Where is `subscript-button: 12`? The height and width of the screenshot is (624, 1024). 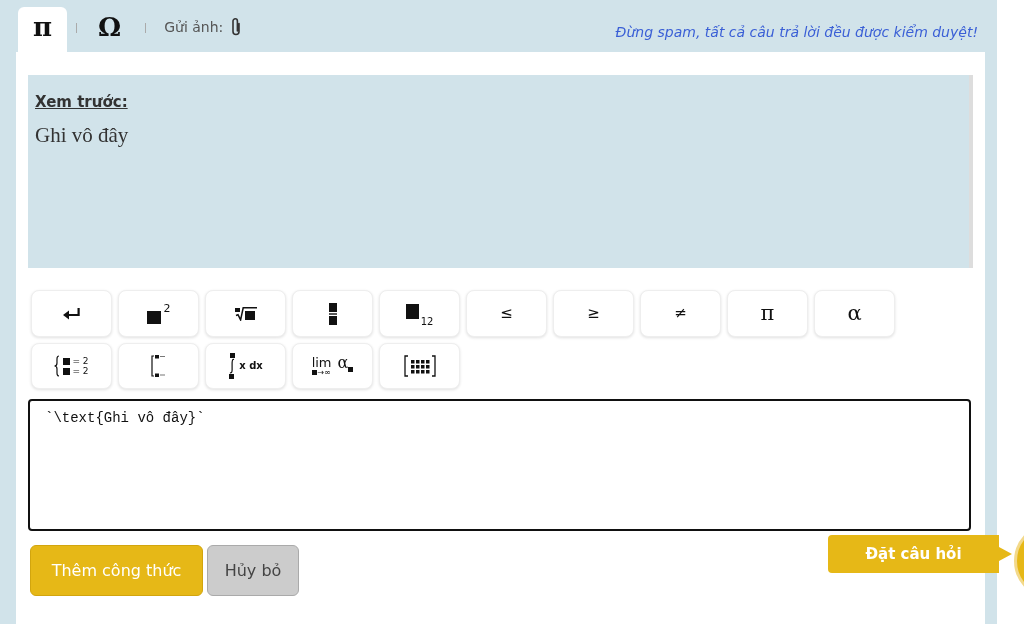 subscript-button: 12 is located at coordinates (419, 313).